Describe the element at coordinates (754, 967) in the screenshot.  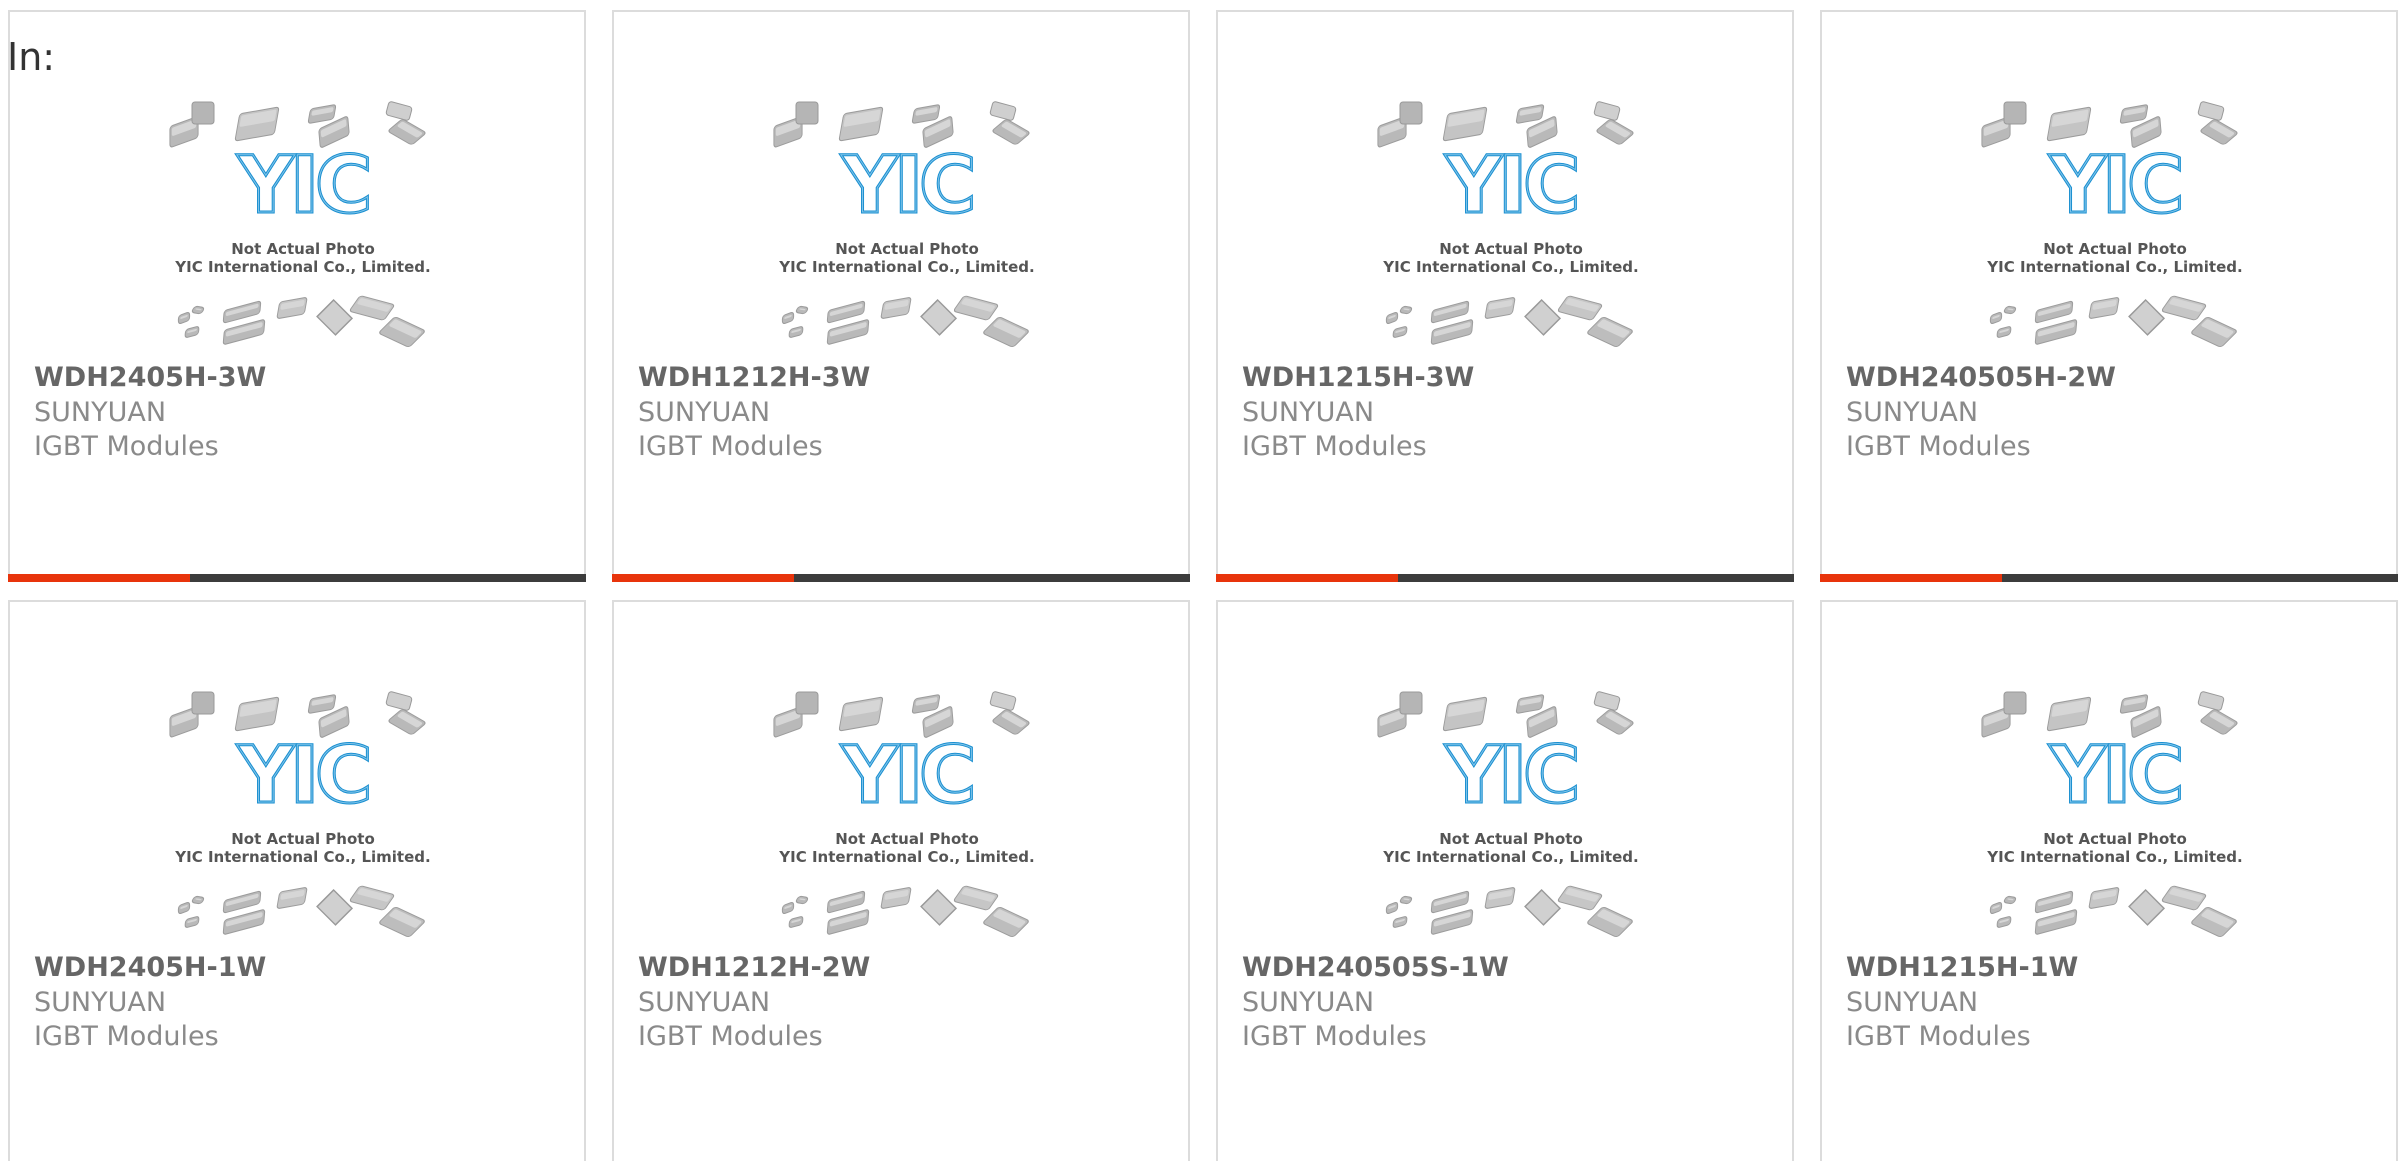
I see `product-part-number: WDH1212H-2W` at that location.